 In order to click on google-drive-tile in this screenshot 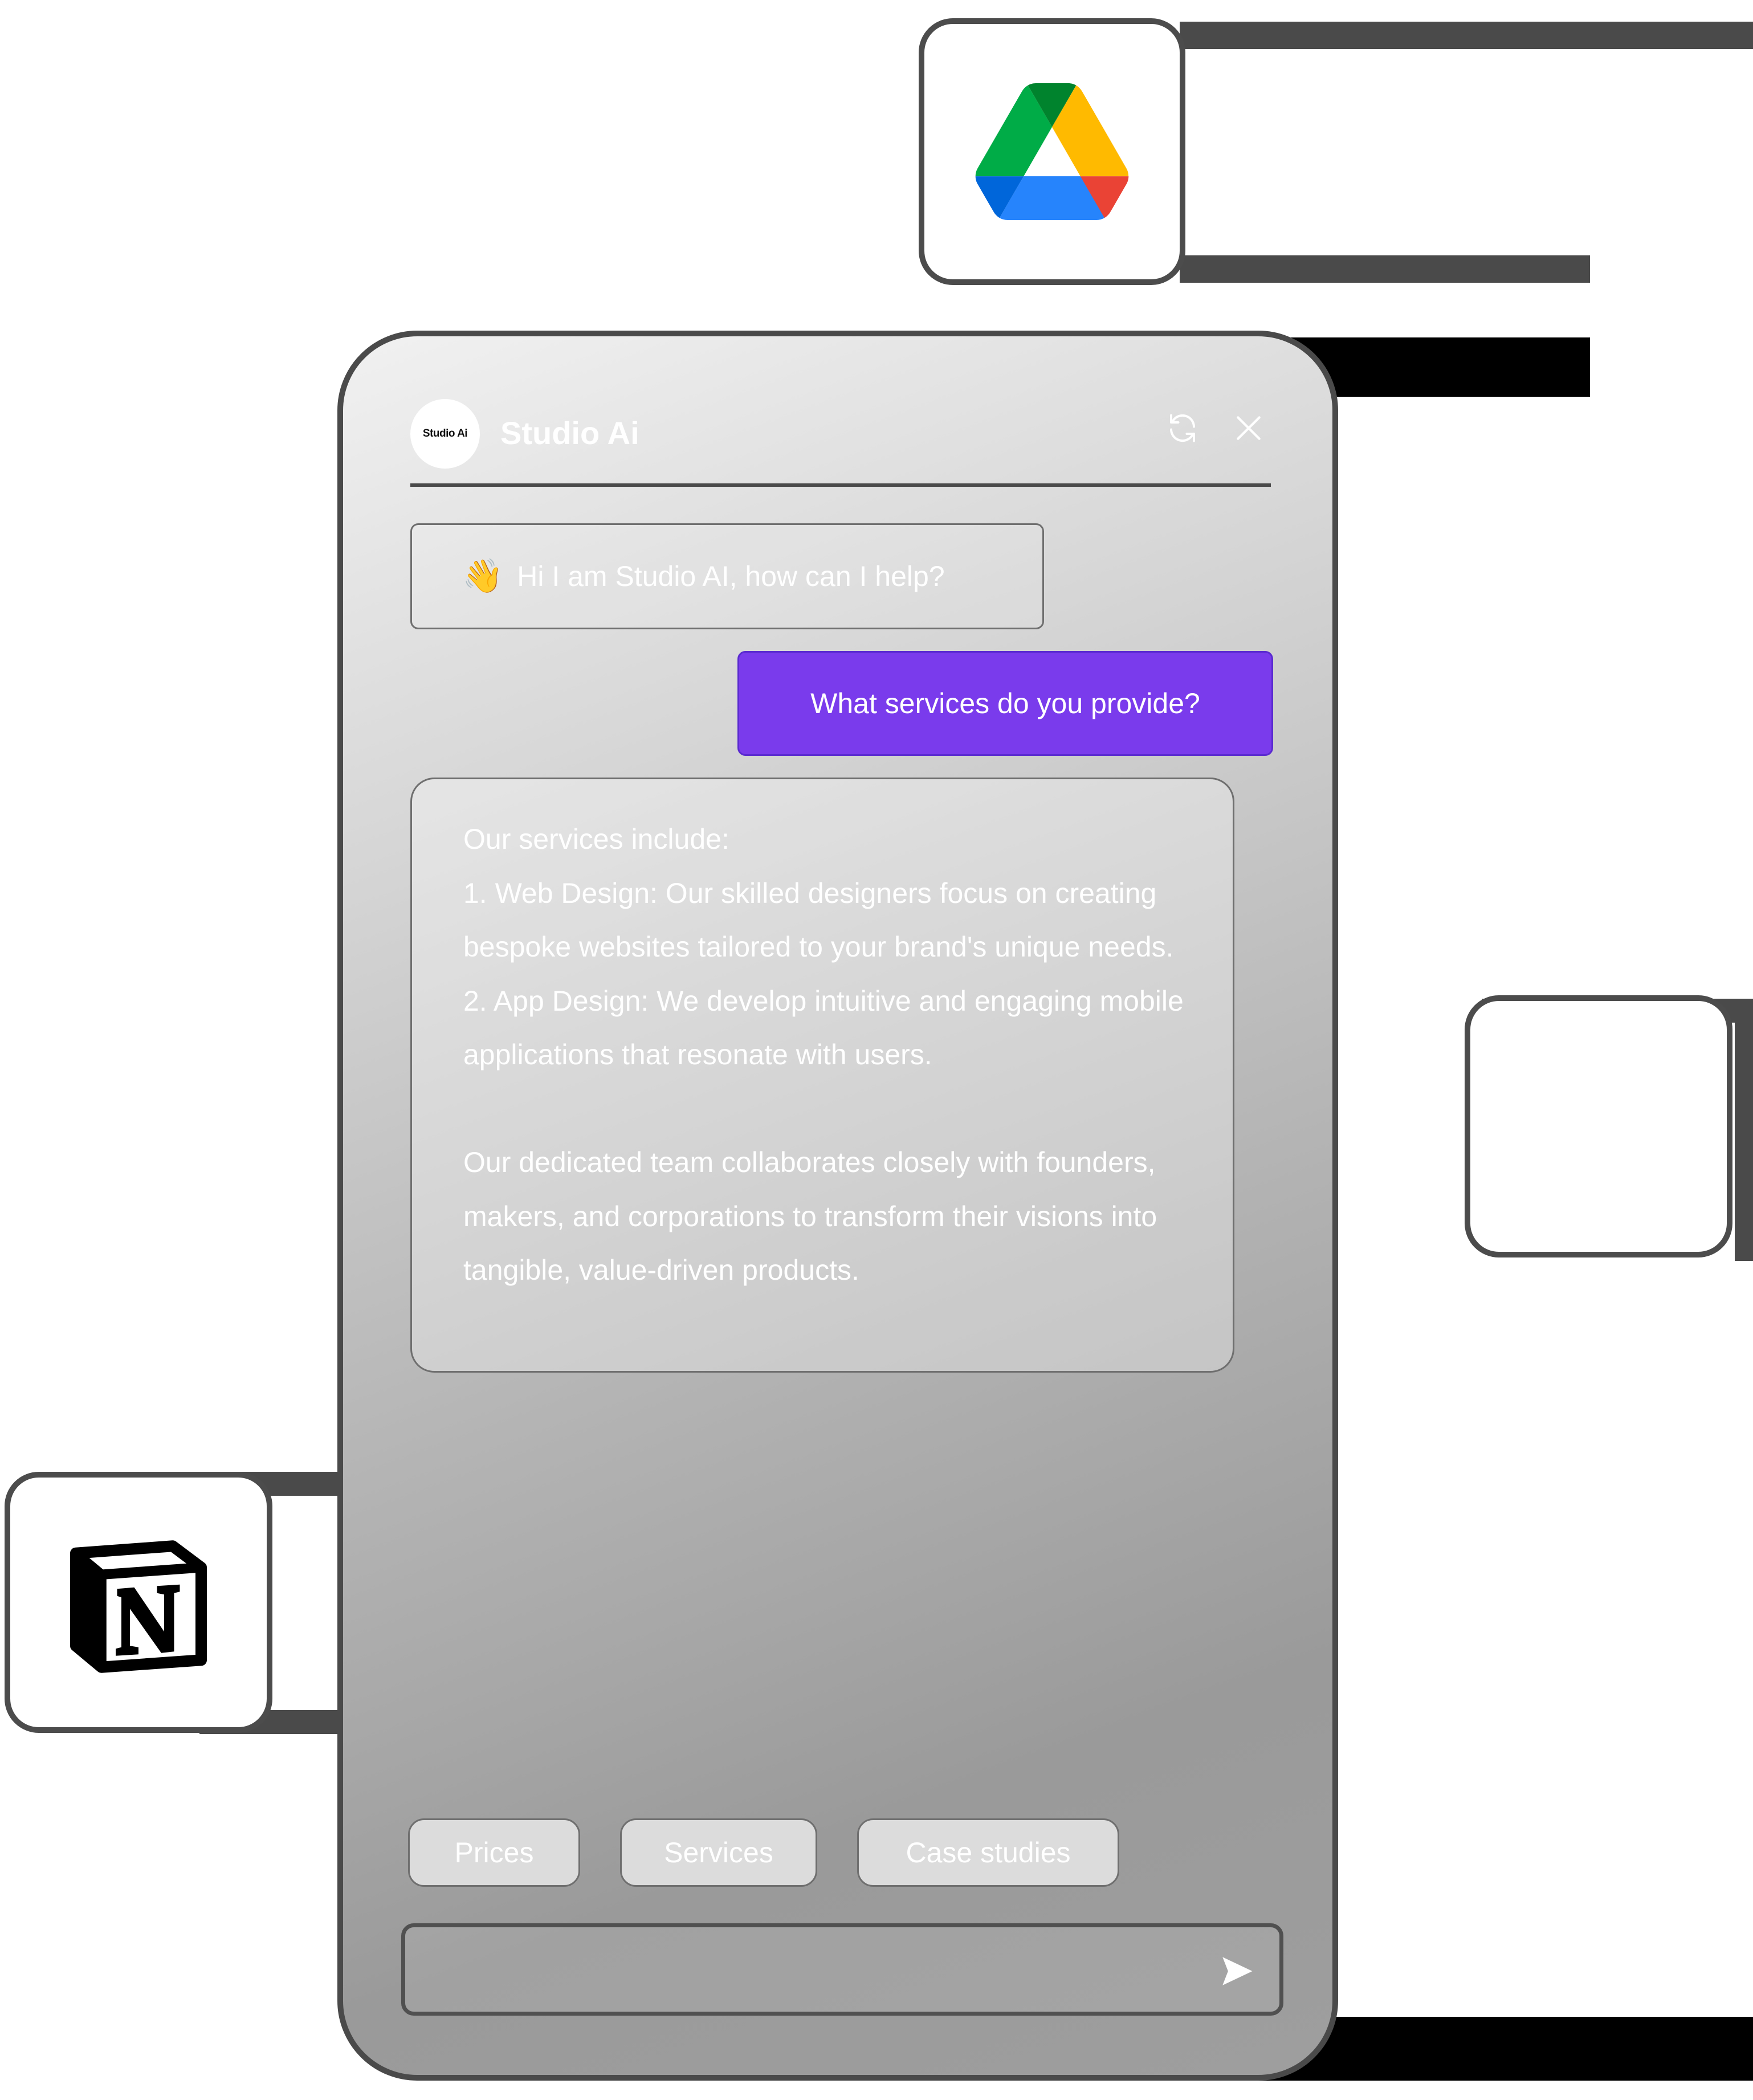, I will do `click(1052, 151)`.